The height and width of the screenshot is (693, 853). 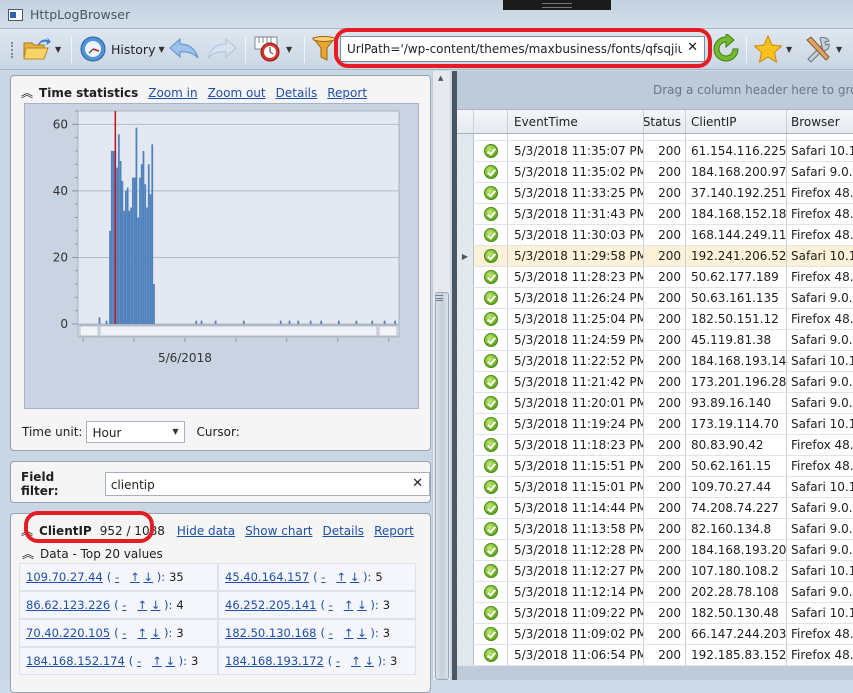 What do you see at coordinates (267, 484) in the screenshot?
I see `field-filter-box: ✕` at bounding box center [267, 484].